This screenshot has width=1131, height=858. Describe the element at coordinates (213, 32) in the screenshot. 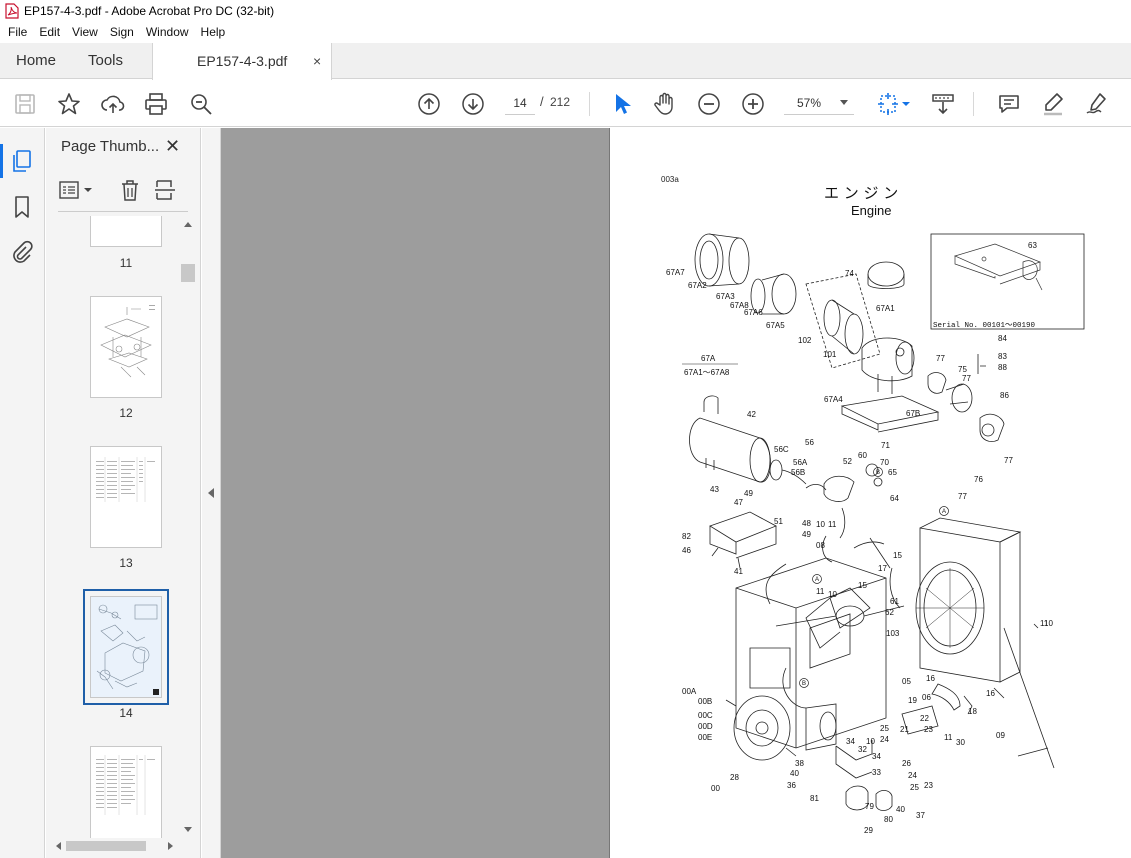

I see `menu-help: Help` at that location.